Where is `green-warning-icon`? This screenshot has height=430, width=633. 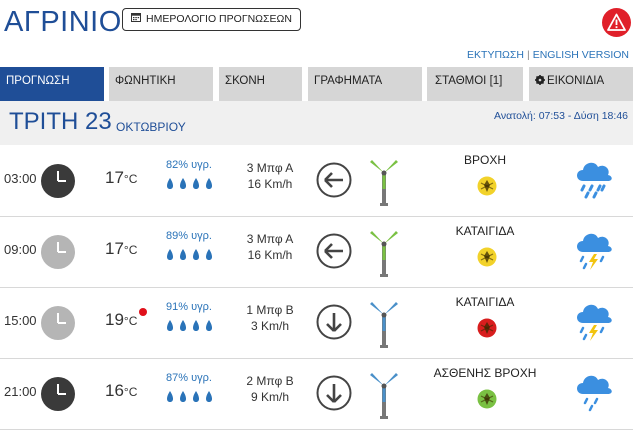
green-warning-icon is located at coordinates (487, 401).